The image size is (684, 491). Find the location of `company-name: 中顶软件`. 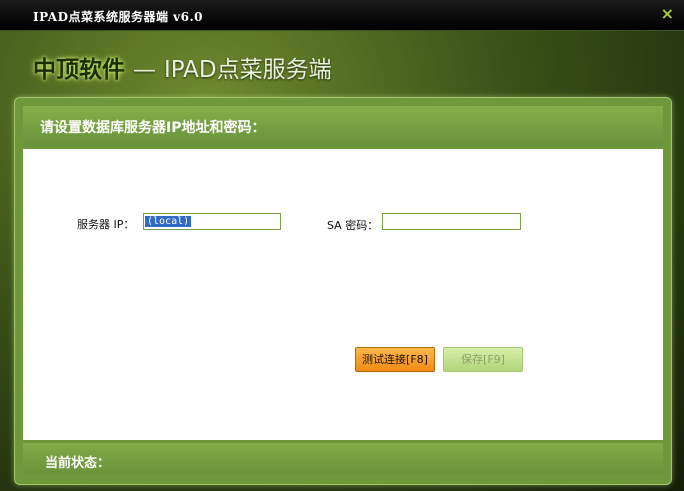

company-name: 中顶软件 is located at coordinates (79, 70).